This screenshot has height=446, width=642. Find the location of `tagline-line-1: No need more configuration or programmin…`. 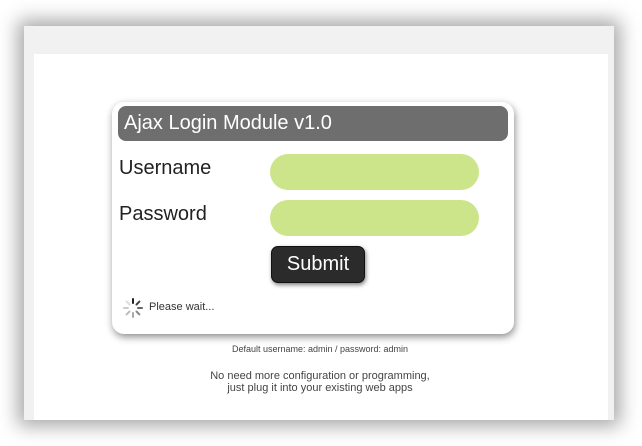

tagline-line-1: No need more configuration or programmin… is located at coordinates (320, 376).